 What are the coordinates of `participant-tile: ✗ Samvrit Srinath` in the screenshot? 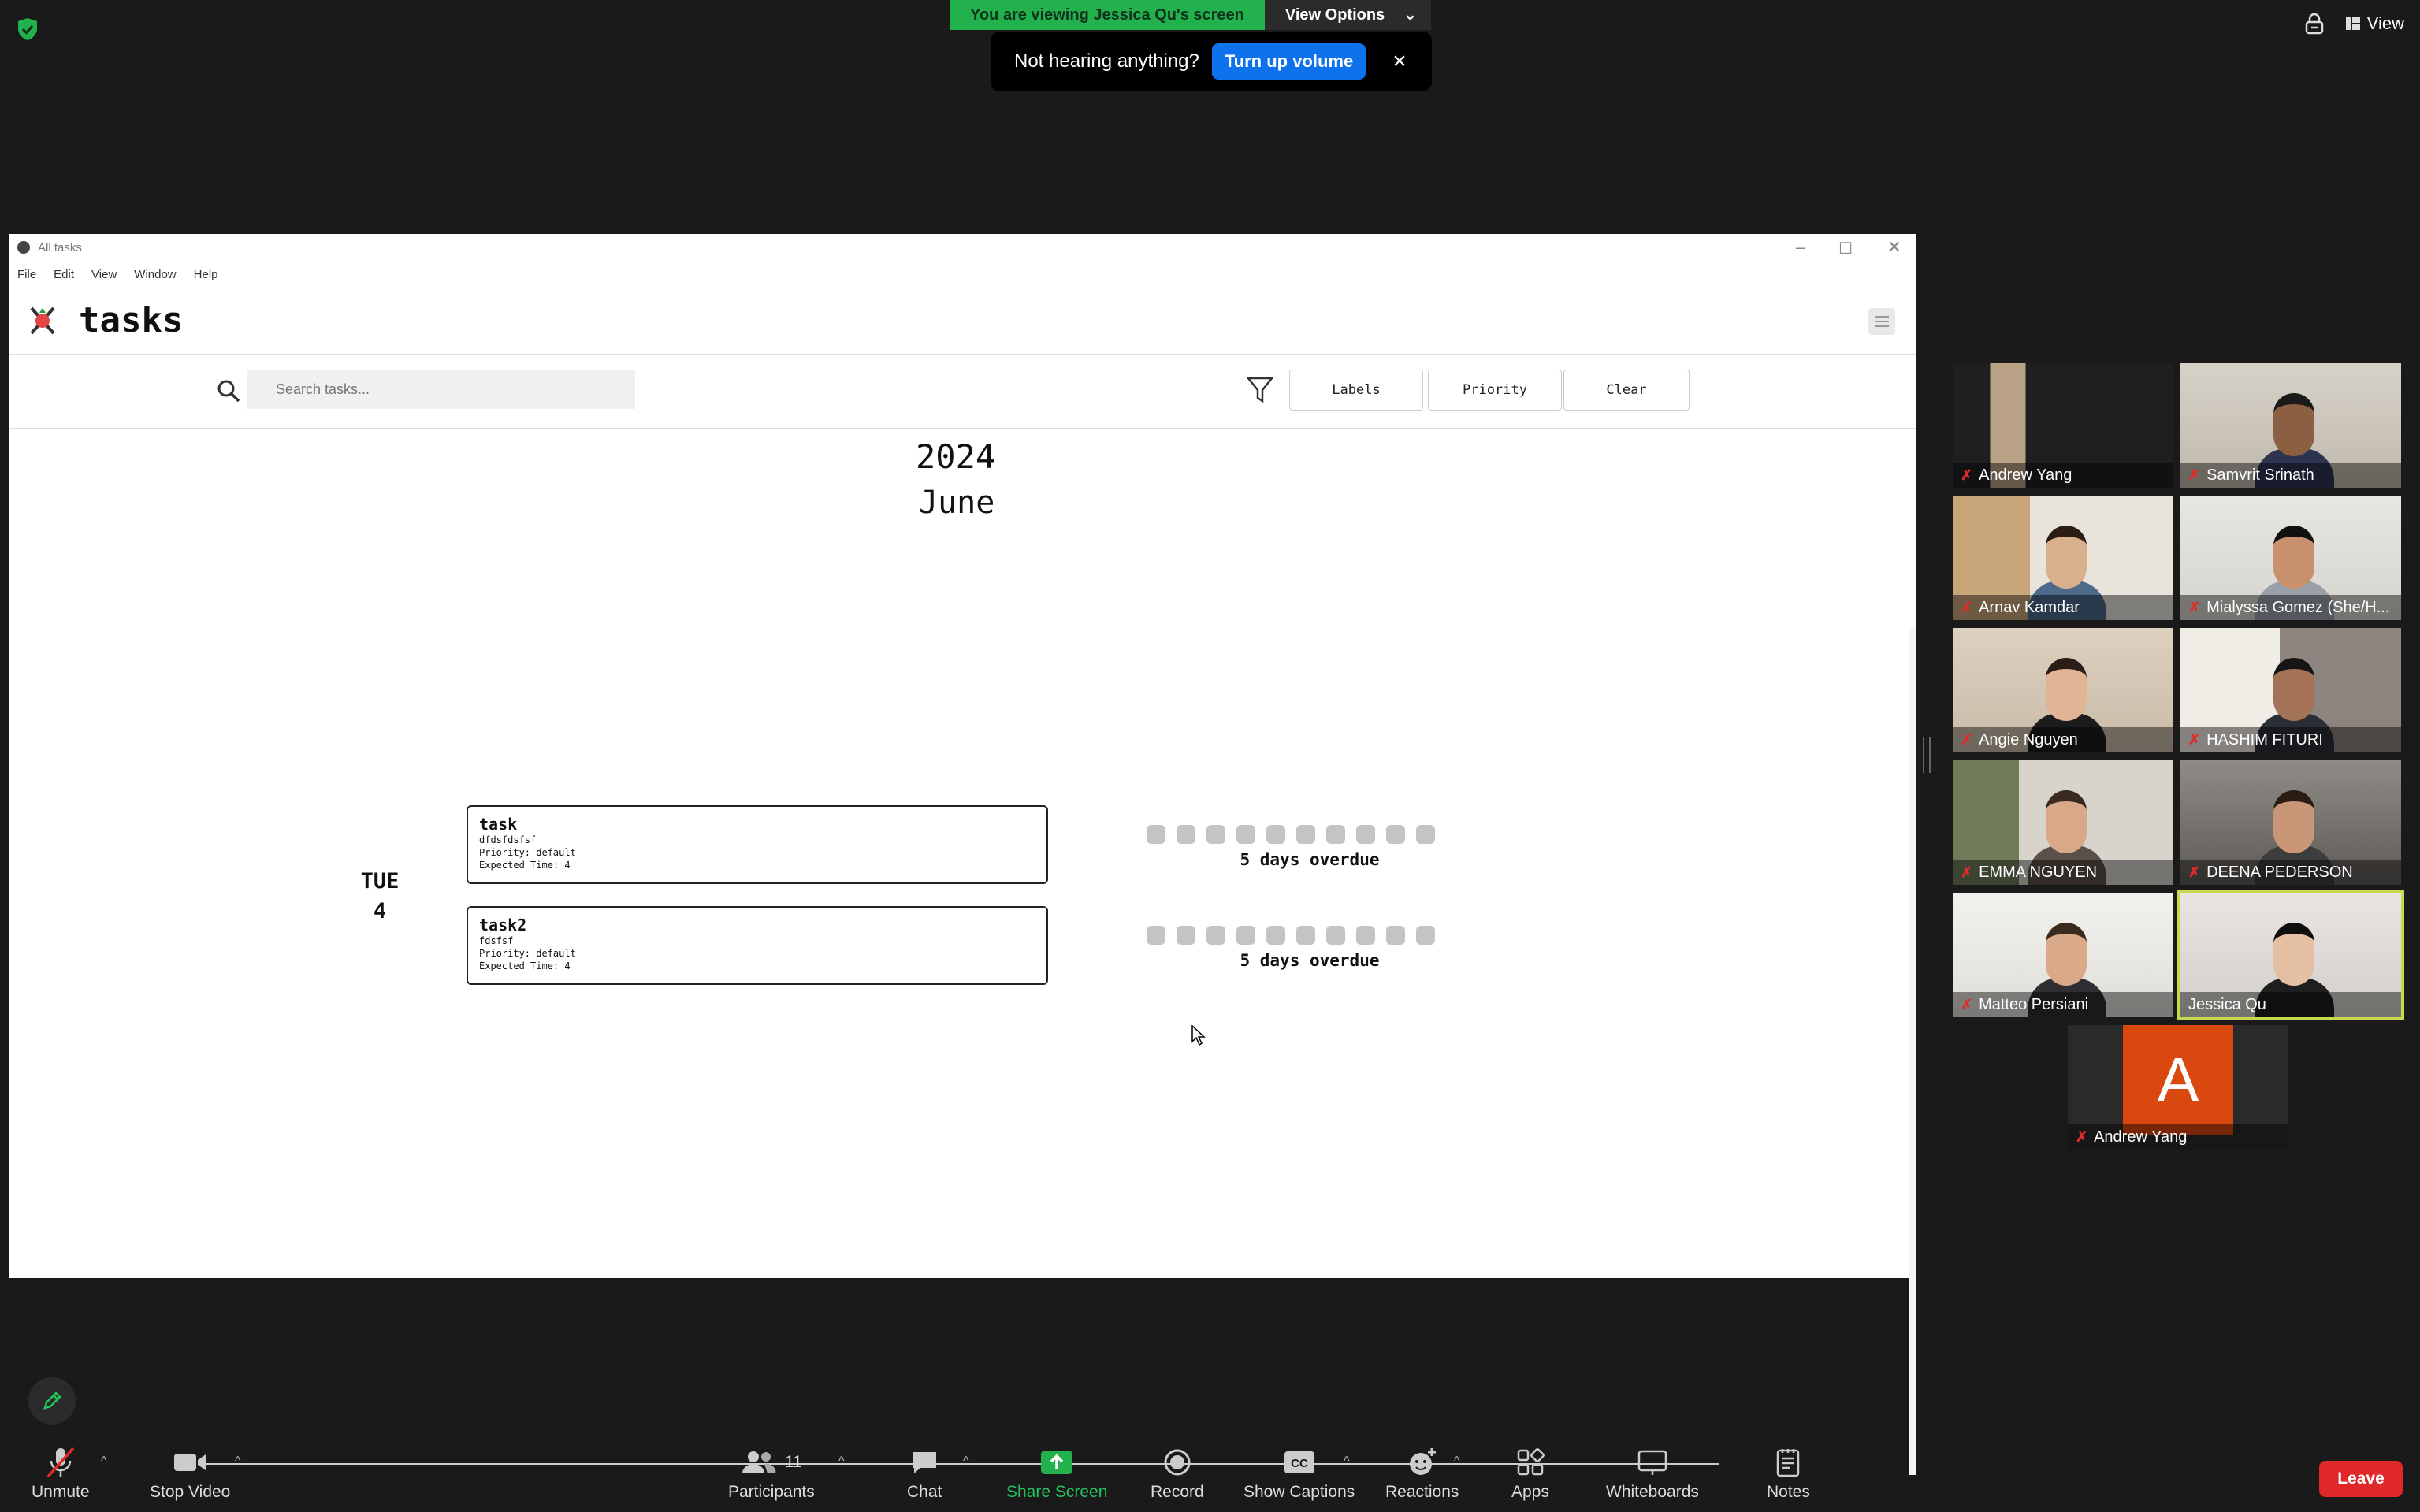 It's located at (2290, 425).